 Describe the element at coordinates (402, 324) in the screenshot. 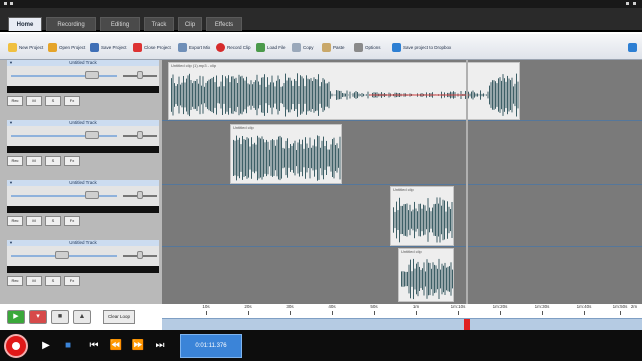

I see `seek-bar` at that location.